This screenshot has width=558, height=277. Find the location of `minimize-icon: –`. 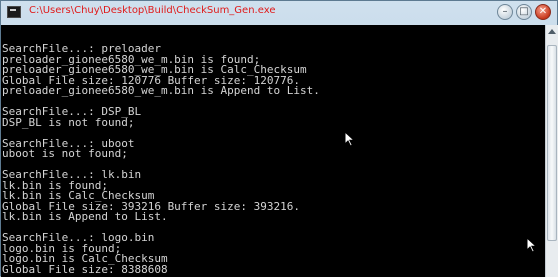

minimize-icon: – is located at coordinates (505, 11).